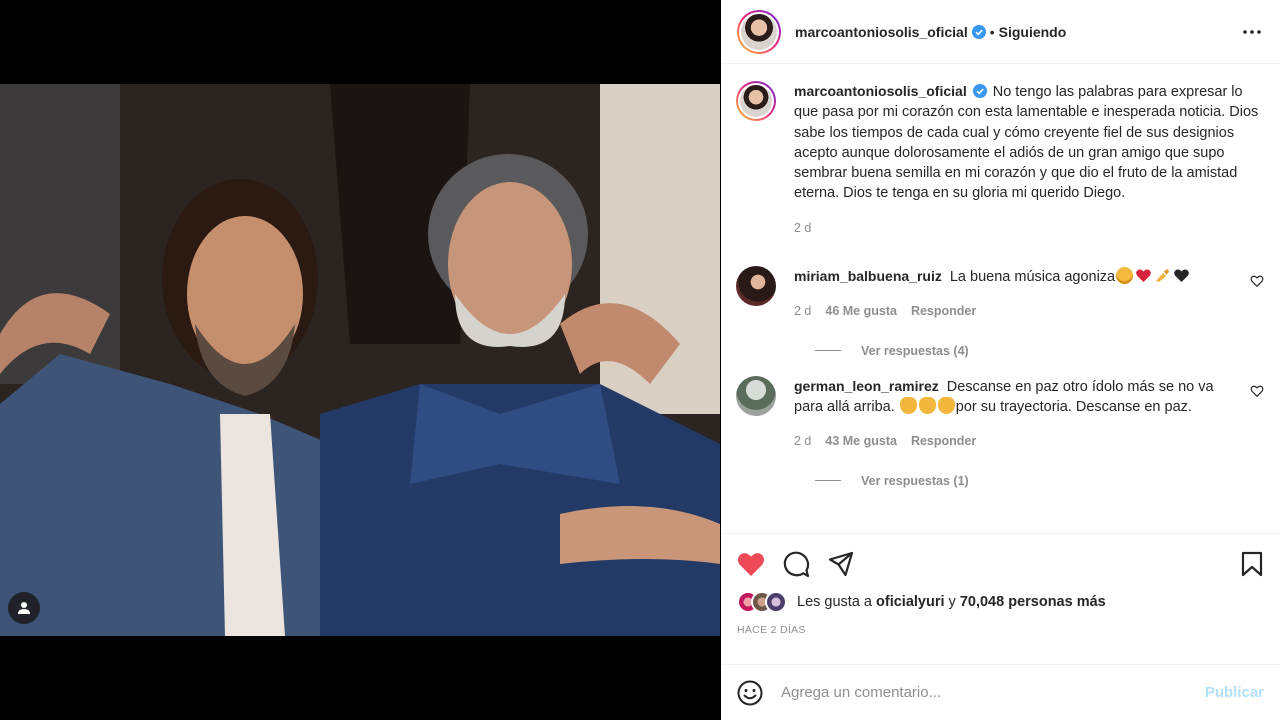 The width and height of the screenshot is (1280, 720). What do you see at coordinates (1181, 276) in the screenshot?
I see `black-heart-icon` at bounding box center [1181, 276].